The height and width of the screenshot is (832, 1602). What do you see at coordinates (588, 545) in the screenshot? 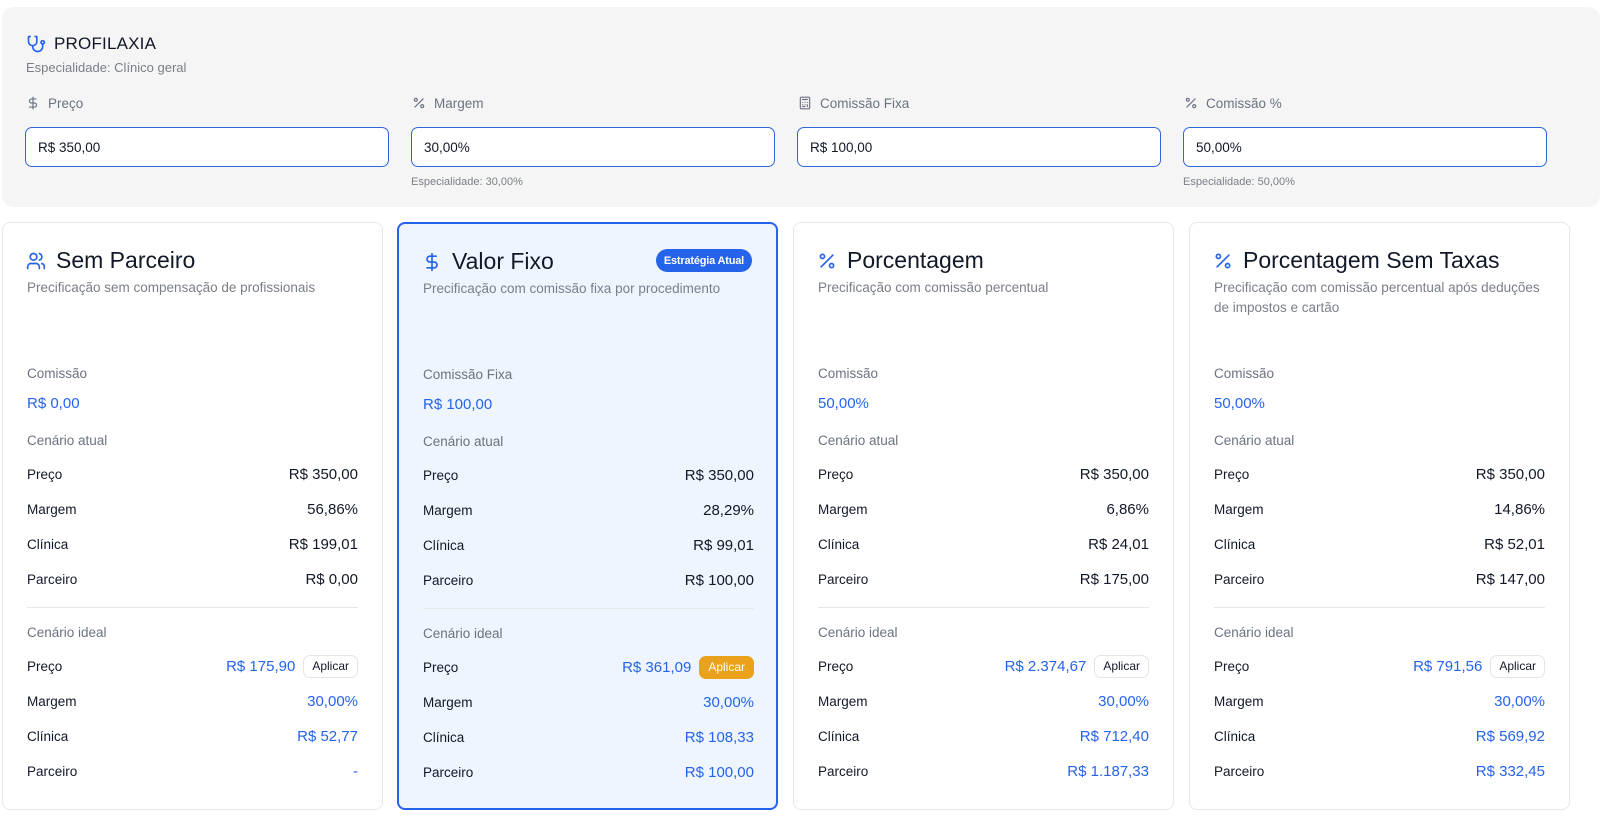
I see `current-clinic-row: Clínica R$ 99,01` at bounding box center [588, 545].